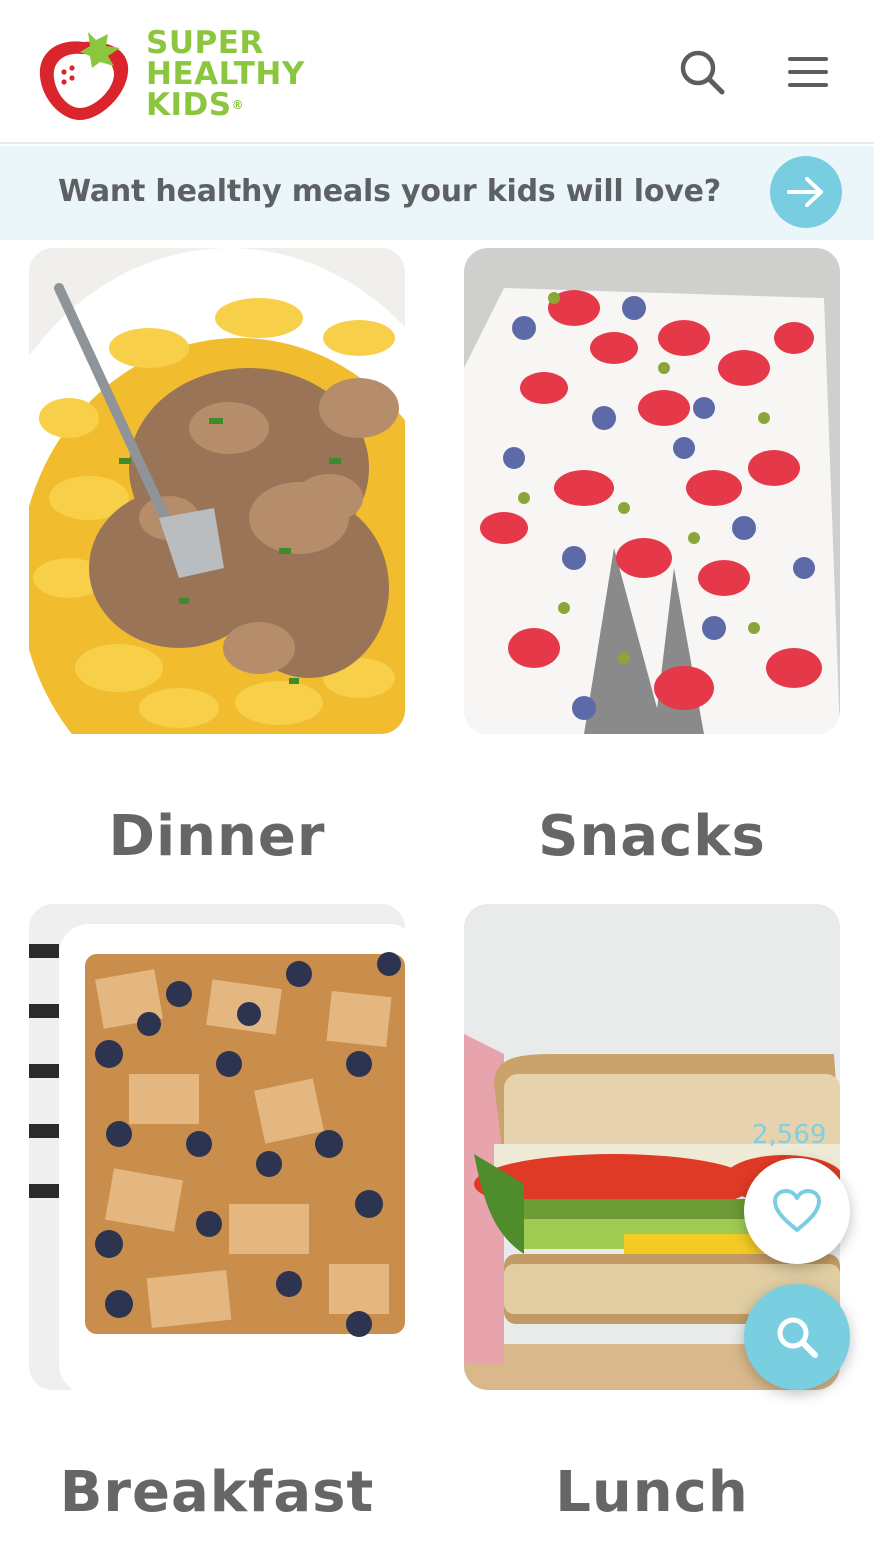  I want to click on category-title-breakfast: Breakfast, so click(217, 1492).